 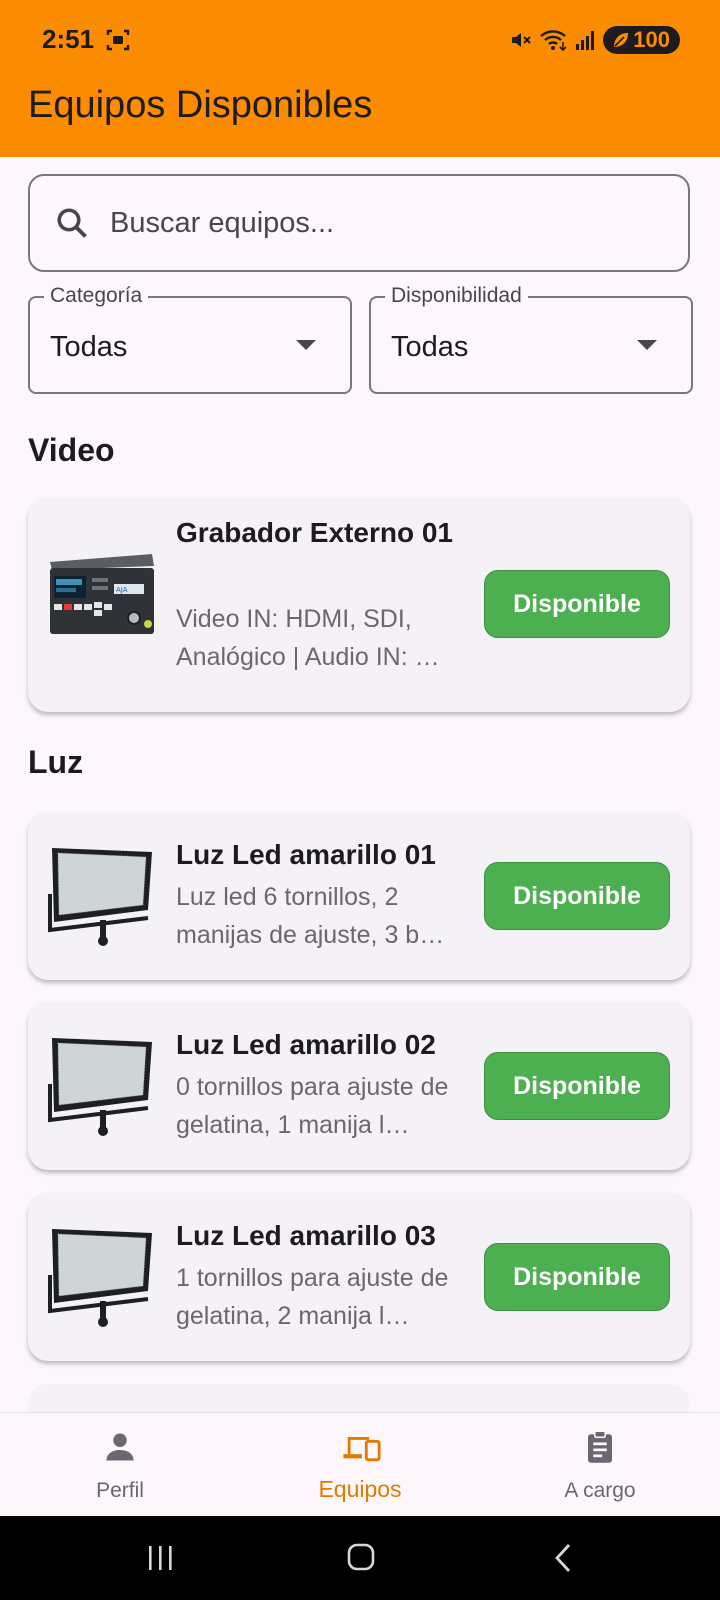 I want to click on equipment-title: Luz Led amarillo 01, so click(x=306, y=854).